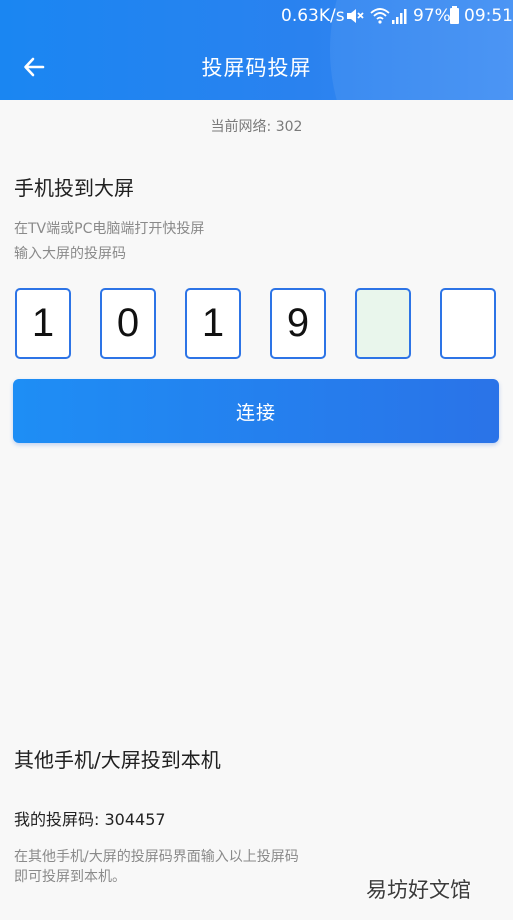 This screenshot has width=513, height=920. What do you see at coordinates (117, 760) in the screenshot?
I see `receive-section-title: 其他手机/大屏投到本机` at bounding box center [117, 760].